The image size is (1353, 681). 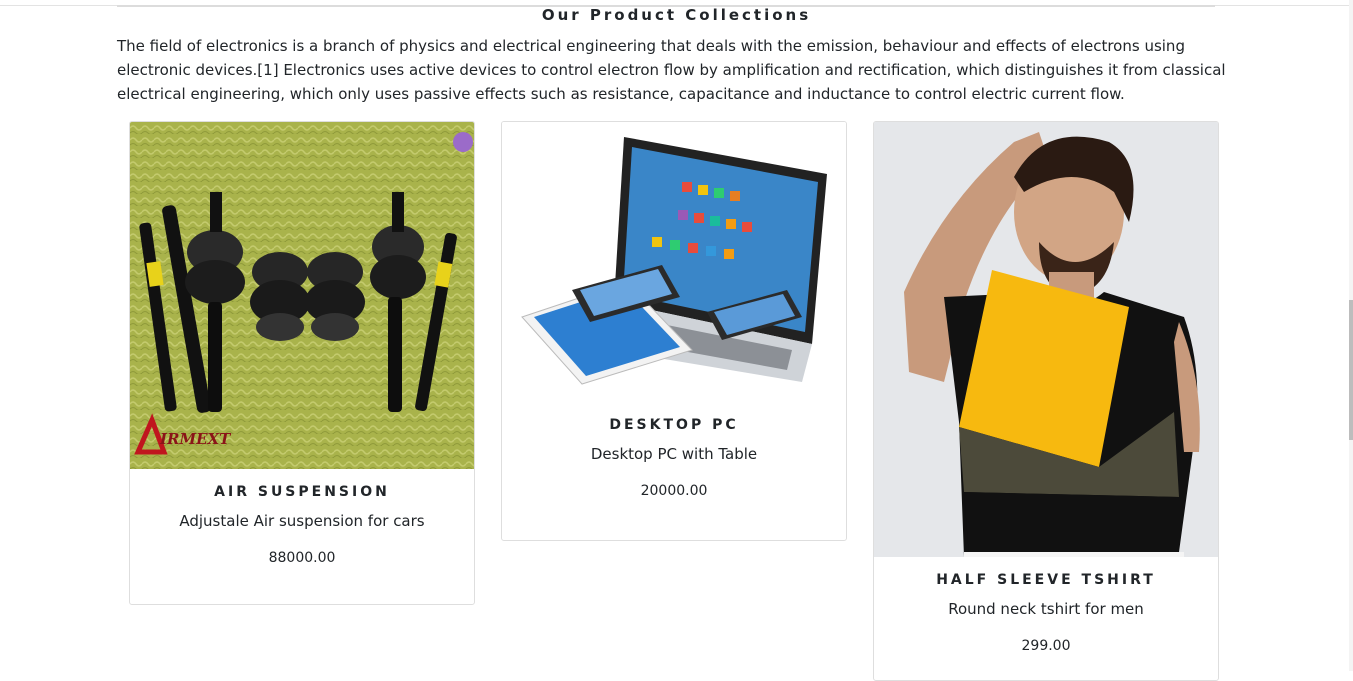 I want to click on product-price: 299.00, so click(x=1046, y=646).